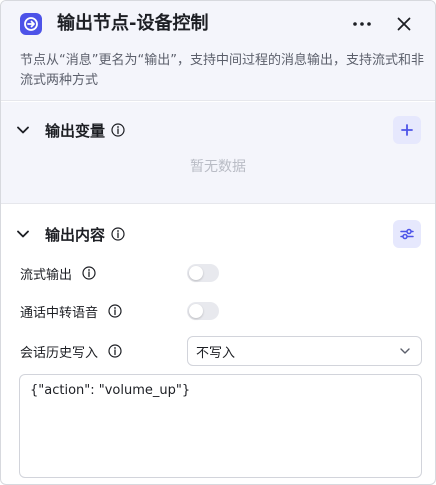 The height and width of the screenshot is (485, 436). What do you see at coordinates (216, 353) in the screenshot?
I see `history-write-value: 不写入` at bounding box center [216, 353].